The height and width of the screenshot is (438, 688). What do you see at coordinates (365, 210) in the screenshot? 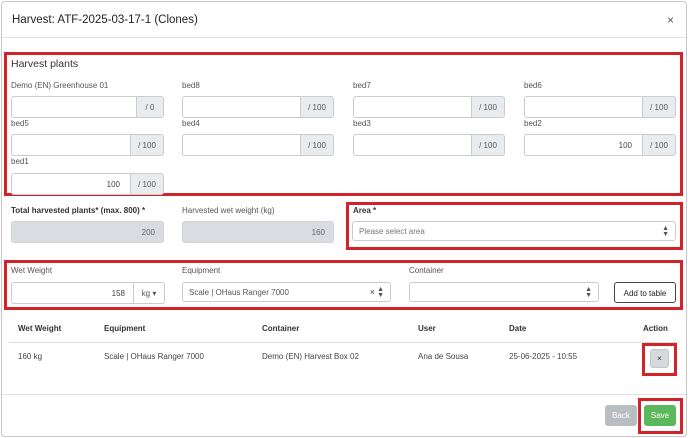
I see `area-label: Area *` at bounding box center [365, 210].